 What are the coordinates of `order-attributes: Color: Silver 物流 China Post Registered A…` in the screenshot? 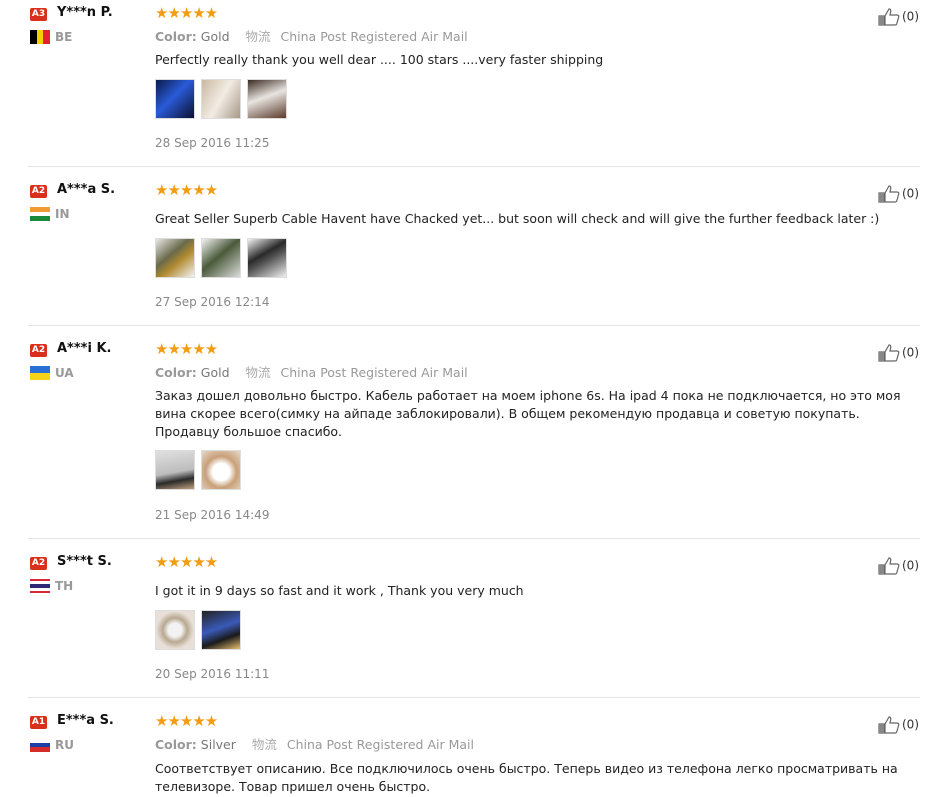 It's located at (314, 743).